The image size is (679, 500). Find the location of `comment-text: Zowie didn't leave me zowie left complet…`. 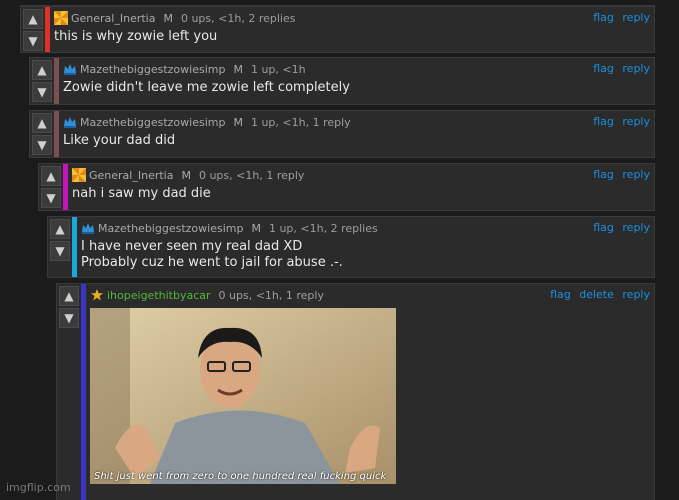

comment-text: Zowie didn't leave me zowie left complet… is located at coordinates (206, 87).